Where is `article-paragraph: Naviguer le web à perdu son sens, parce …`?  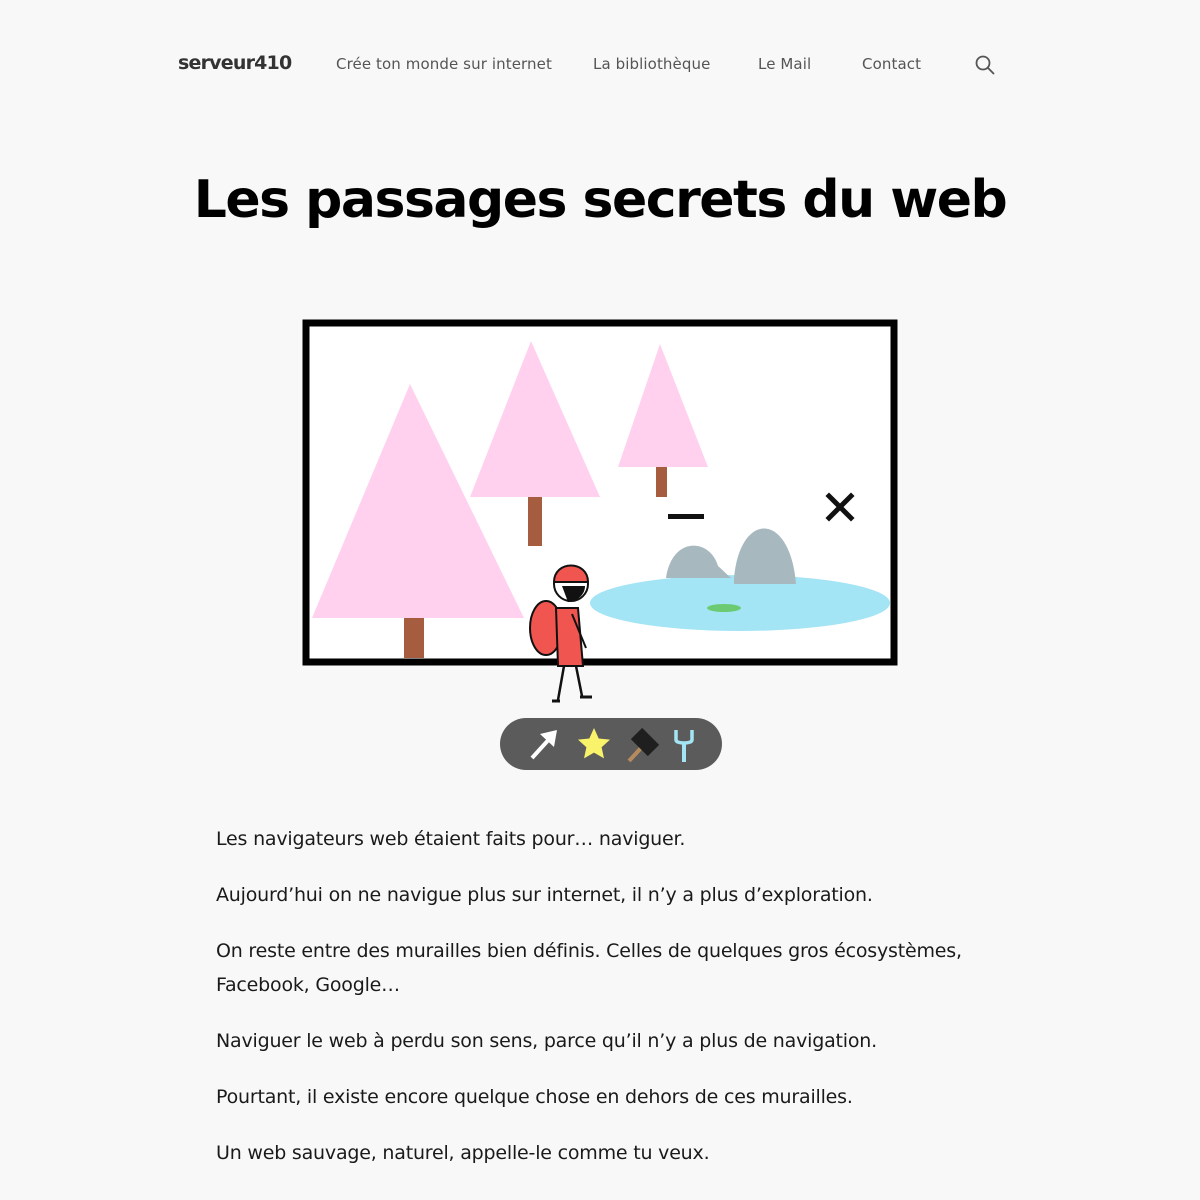 article-paragraph: Naviguer le web à perdu son sens, parce … is located at coordinates (546, 1041).